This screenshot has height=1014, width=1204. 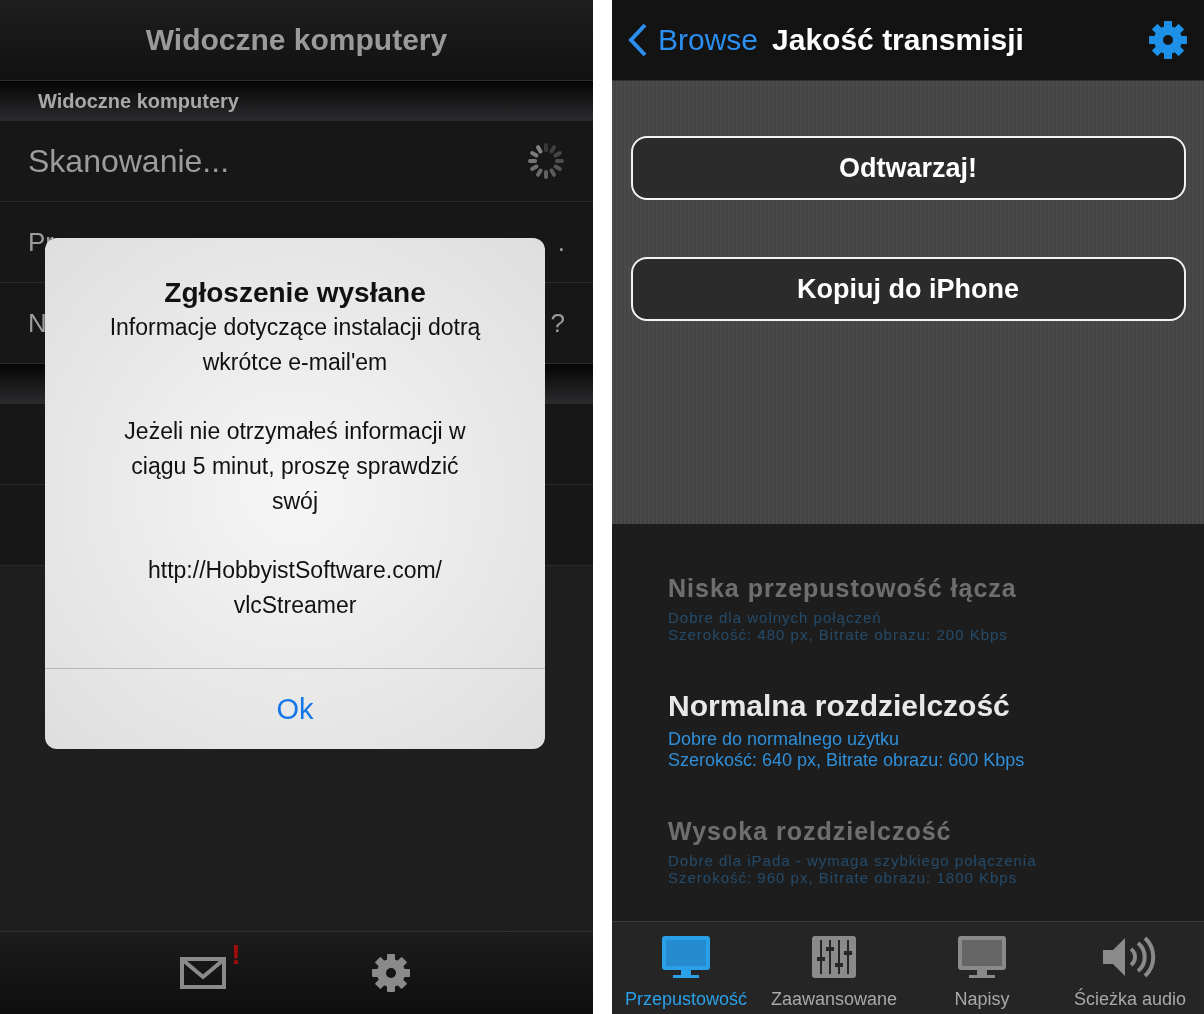 I want to click on option-description: Dobre dla wolnych połączeń, so click(x=775, y=617).